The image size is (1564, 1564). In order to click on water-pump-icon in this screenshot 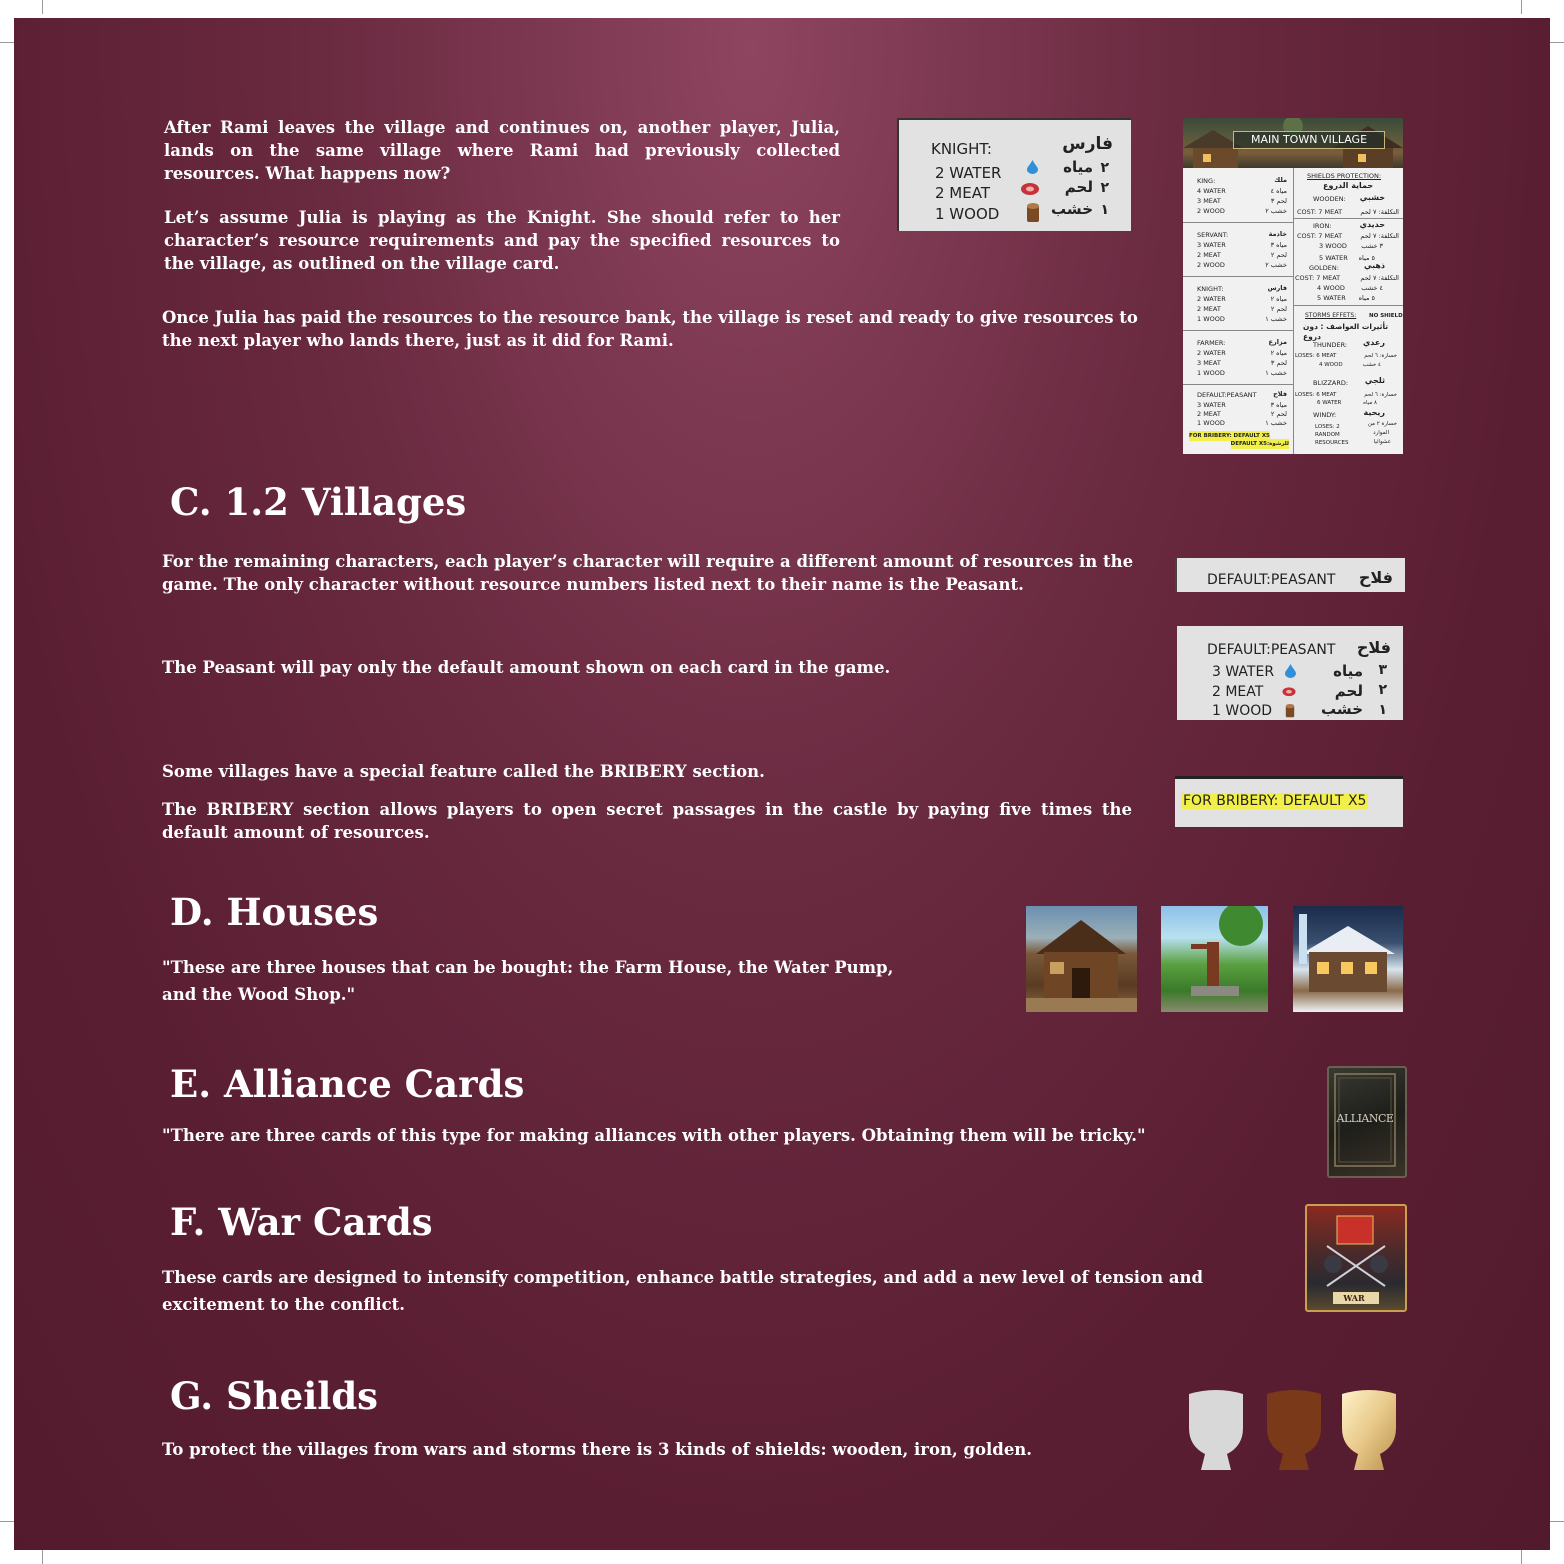, I will do `click(1227, 951)`.